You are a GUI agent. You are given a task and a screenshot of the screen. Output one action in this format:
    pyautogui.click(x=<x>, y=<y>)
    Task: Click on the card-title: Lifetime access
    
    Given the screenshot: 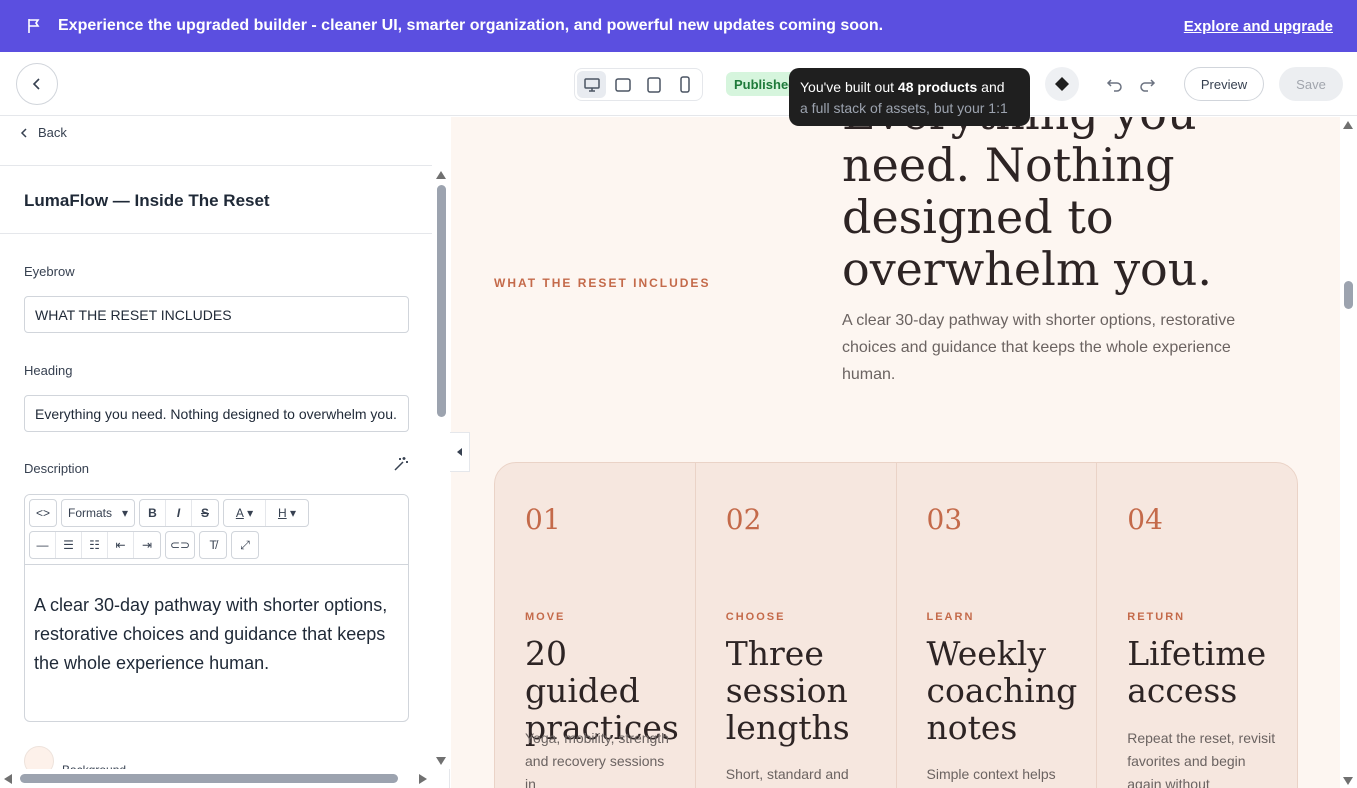 What is the action you would take?
    pyautogui.click(x=1197, y=672)
    